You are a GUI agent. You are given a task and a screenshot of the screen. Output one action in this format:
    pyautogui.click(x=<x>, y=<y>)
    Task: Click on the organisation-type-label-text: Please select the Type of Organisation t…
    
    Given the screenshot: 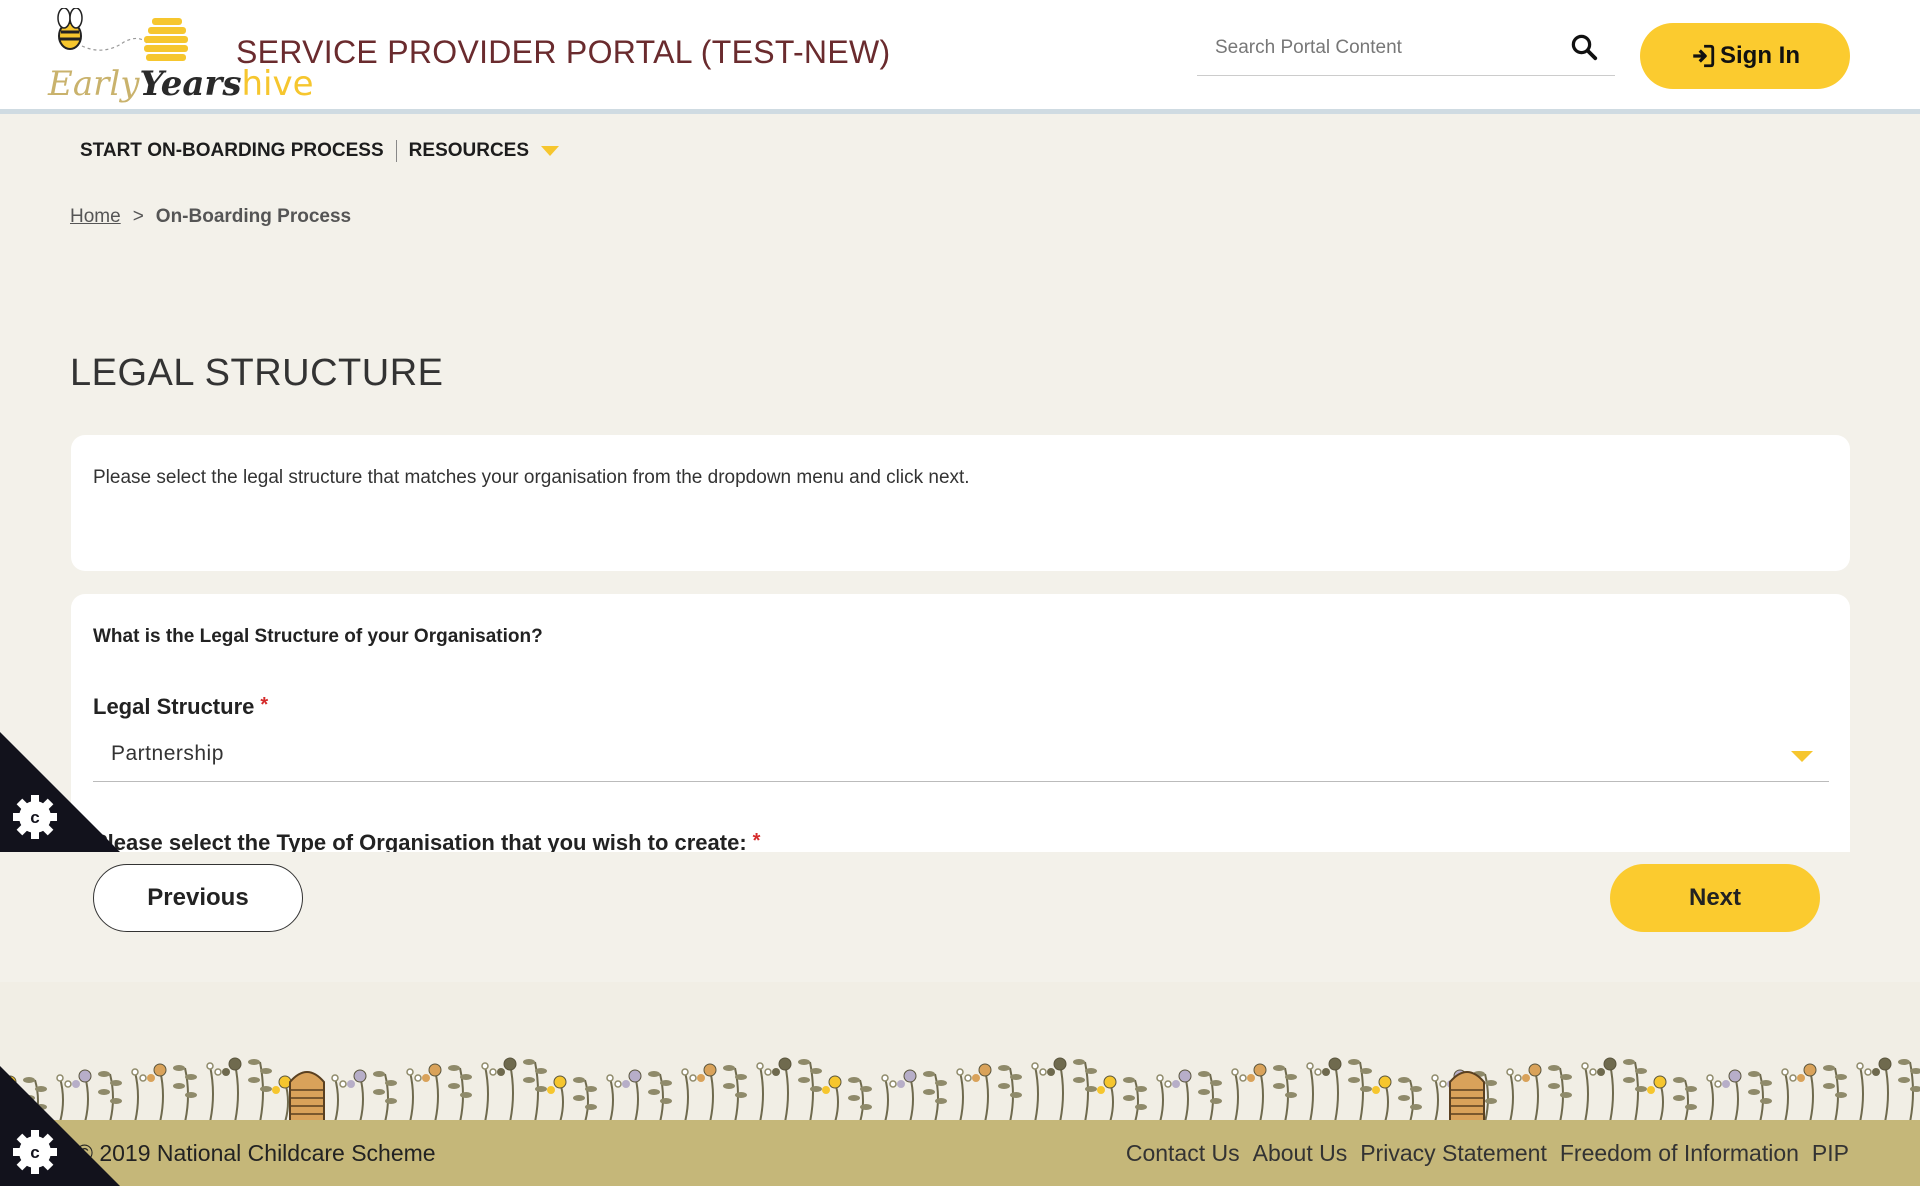 What is the action you would take?
    pyautogui.click(x=420, y=841)
    